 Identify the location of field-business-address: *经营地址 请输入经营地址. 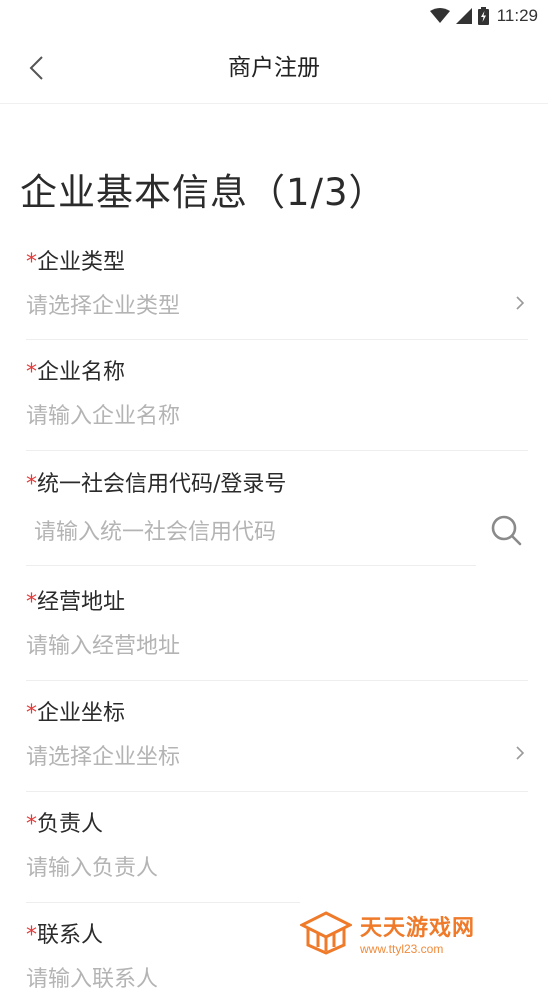
(277, 632).